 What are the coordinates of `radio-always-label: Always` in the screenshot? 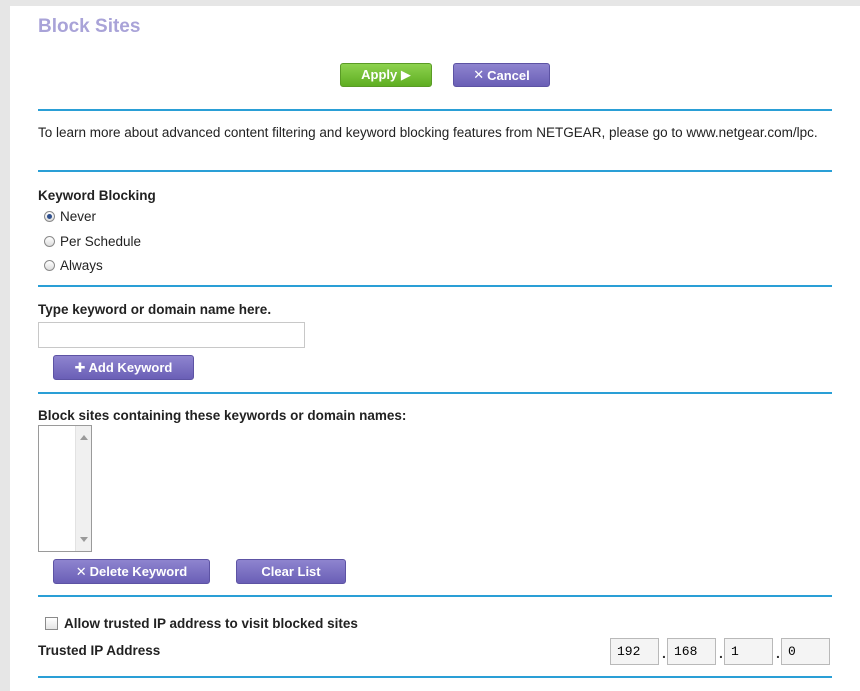 It's located at (81, 265).